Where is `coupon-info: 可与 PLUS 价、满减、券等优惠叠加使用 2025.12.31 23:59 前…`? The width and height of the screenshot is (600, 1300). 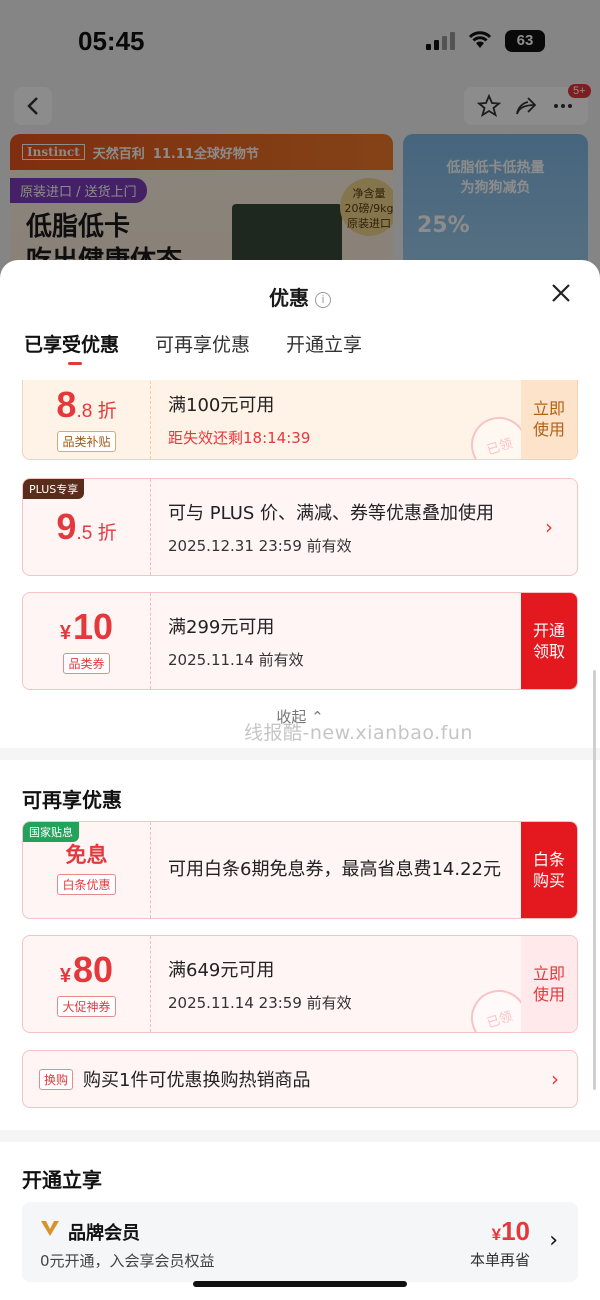 coupon-info: 可与 PLUS 价、满减、券等优惠叠加使用 2025.12.31 23:59 前… is located at coordinates (342, 527).